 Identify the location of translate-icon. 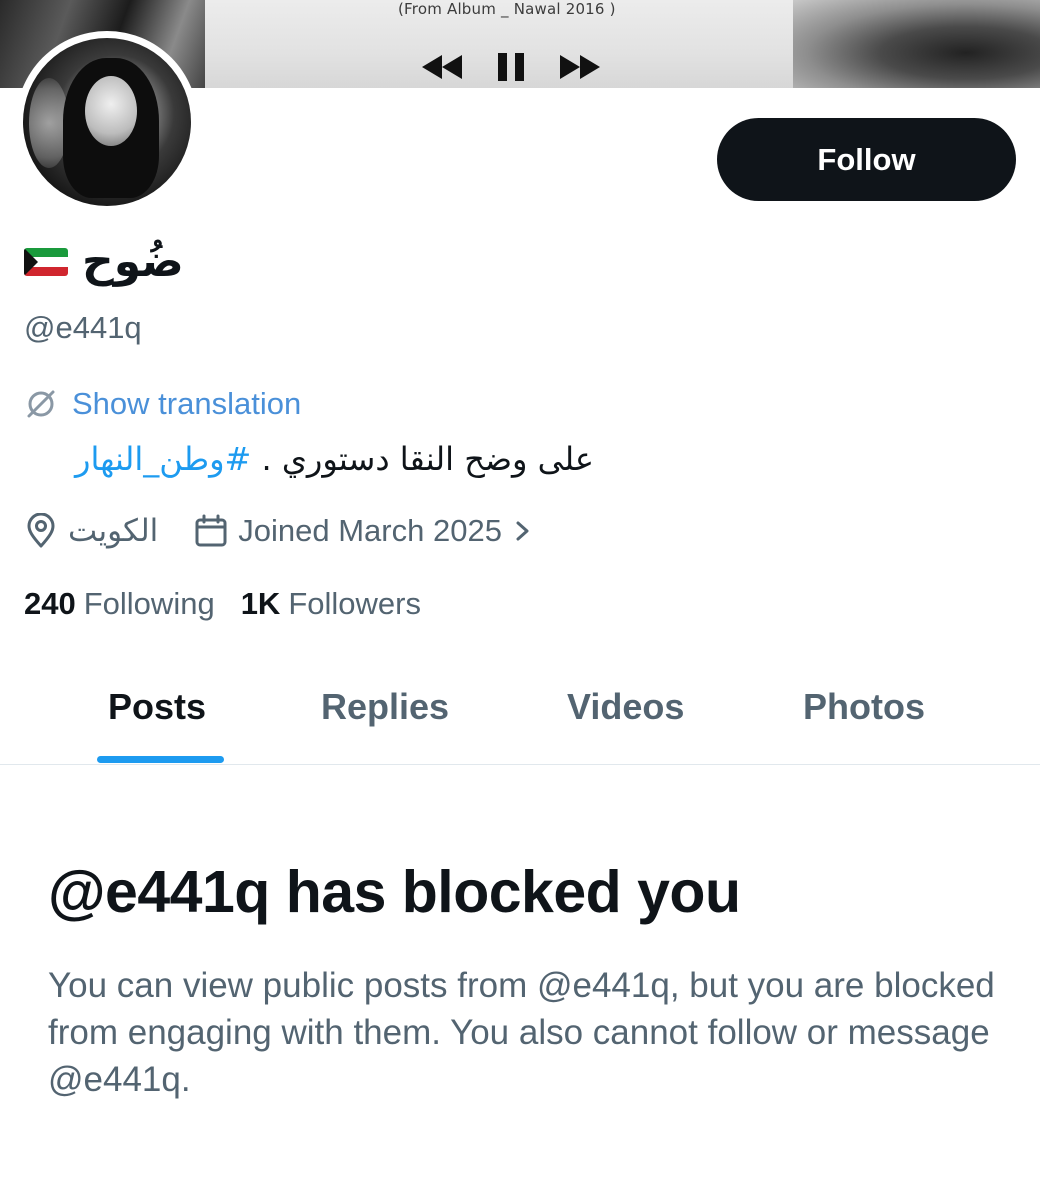
(41, 404).